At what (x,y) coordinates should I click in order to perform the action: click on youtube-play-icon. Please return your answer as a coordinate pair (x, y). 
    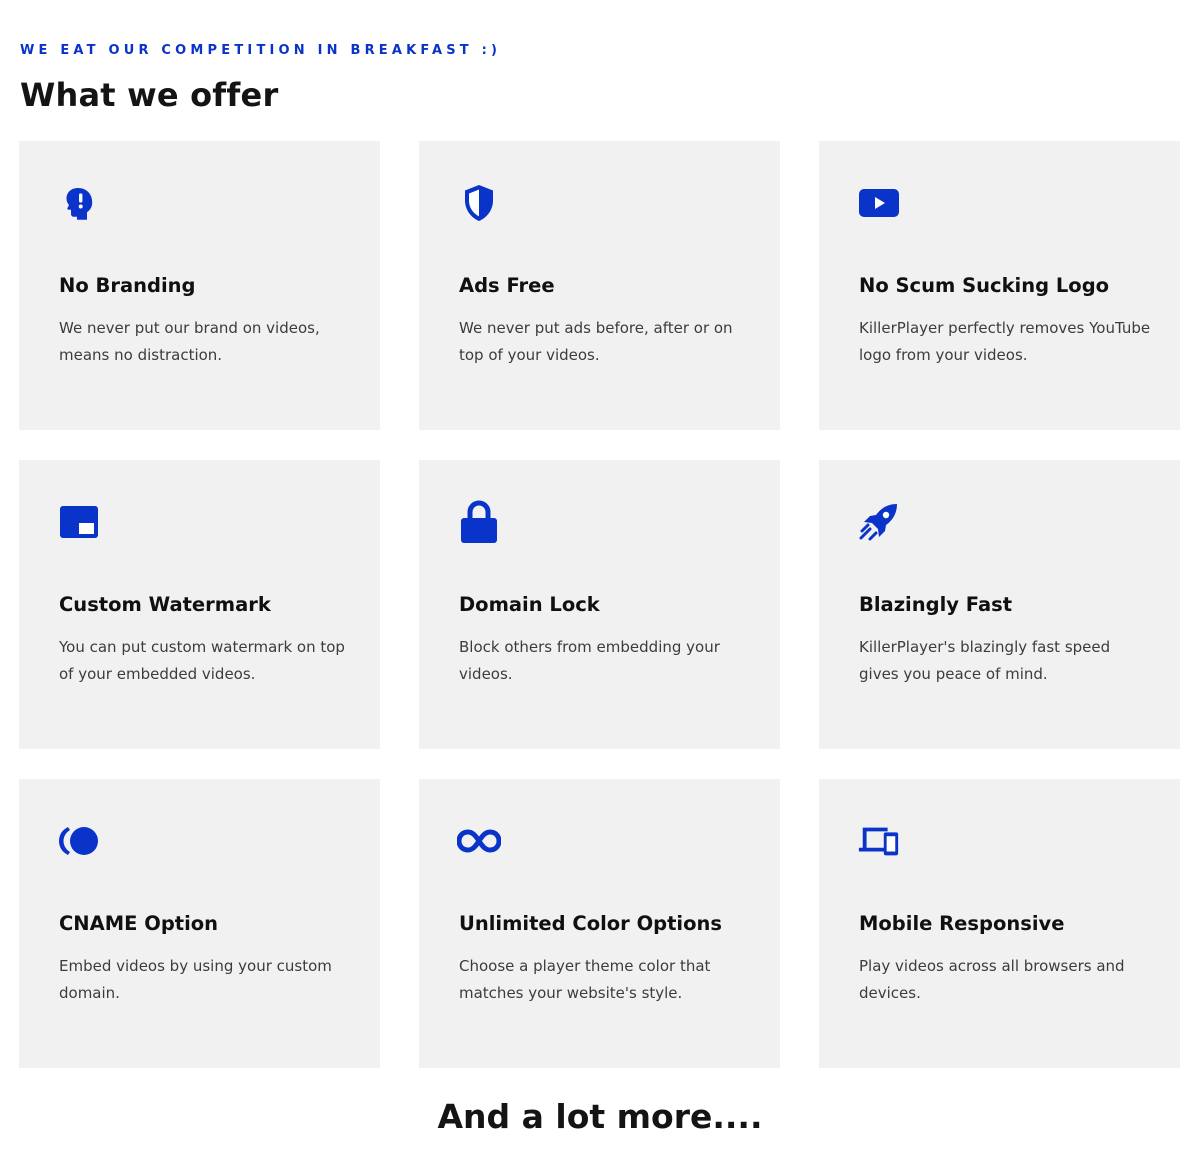
    Looking at the image, I should click on (879, 203).